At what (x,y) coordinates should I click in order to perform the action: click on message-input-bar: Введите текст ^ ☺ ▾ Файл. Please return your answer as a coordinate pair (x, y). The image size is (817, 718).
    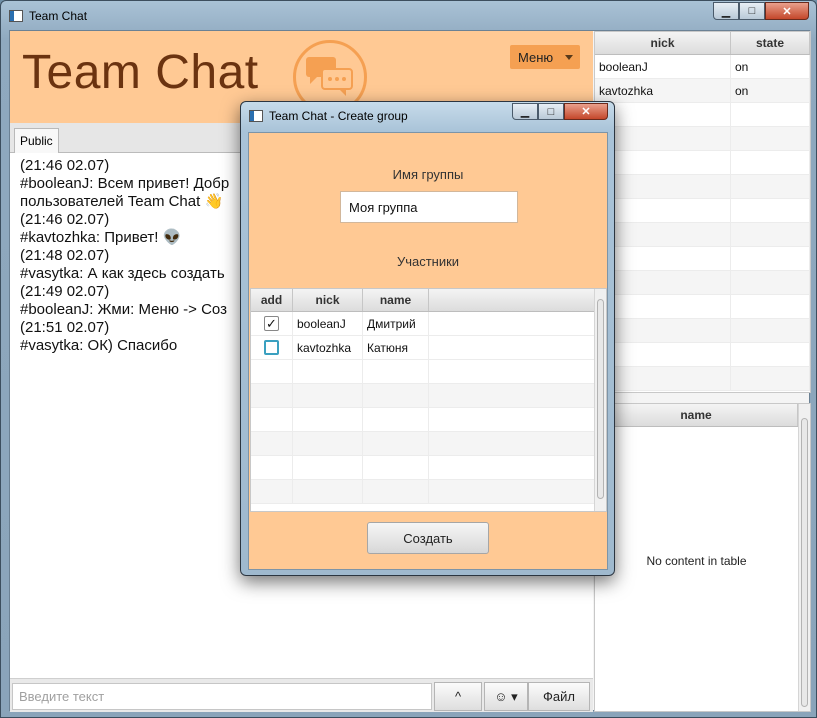
    Looking at the image, I should click on (301, 695).